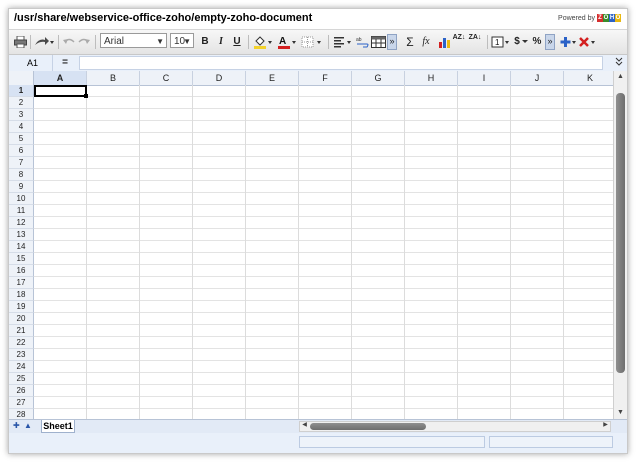 The height and width of the screenshot is (466, 640). Describe the element at coordinates (237, 42) in the screenshot. I see `underline-button: U` at that location.